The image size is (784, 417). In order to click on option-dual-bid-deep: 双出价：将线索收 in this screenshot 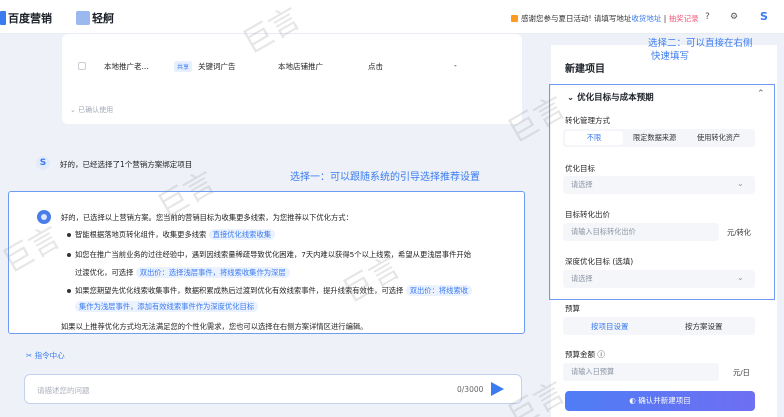, I will do `click(439, 290)`.